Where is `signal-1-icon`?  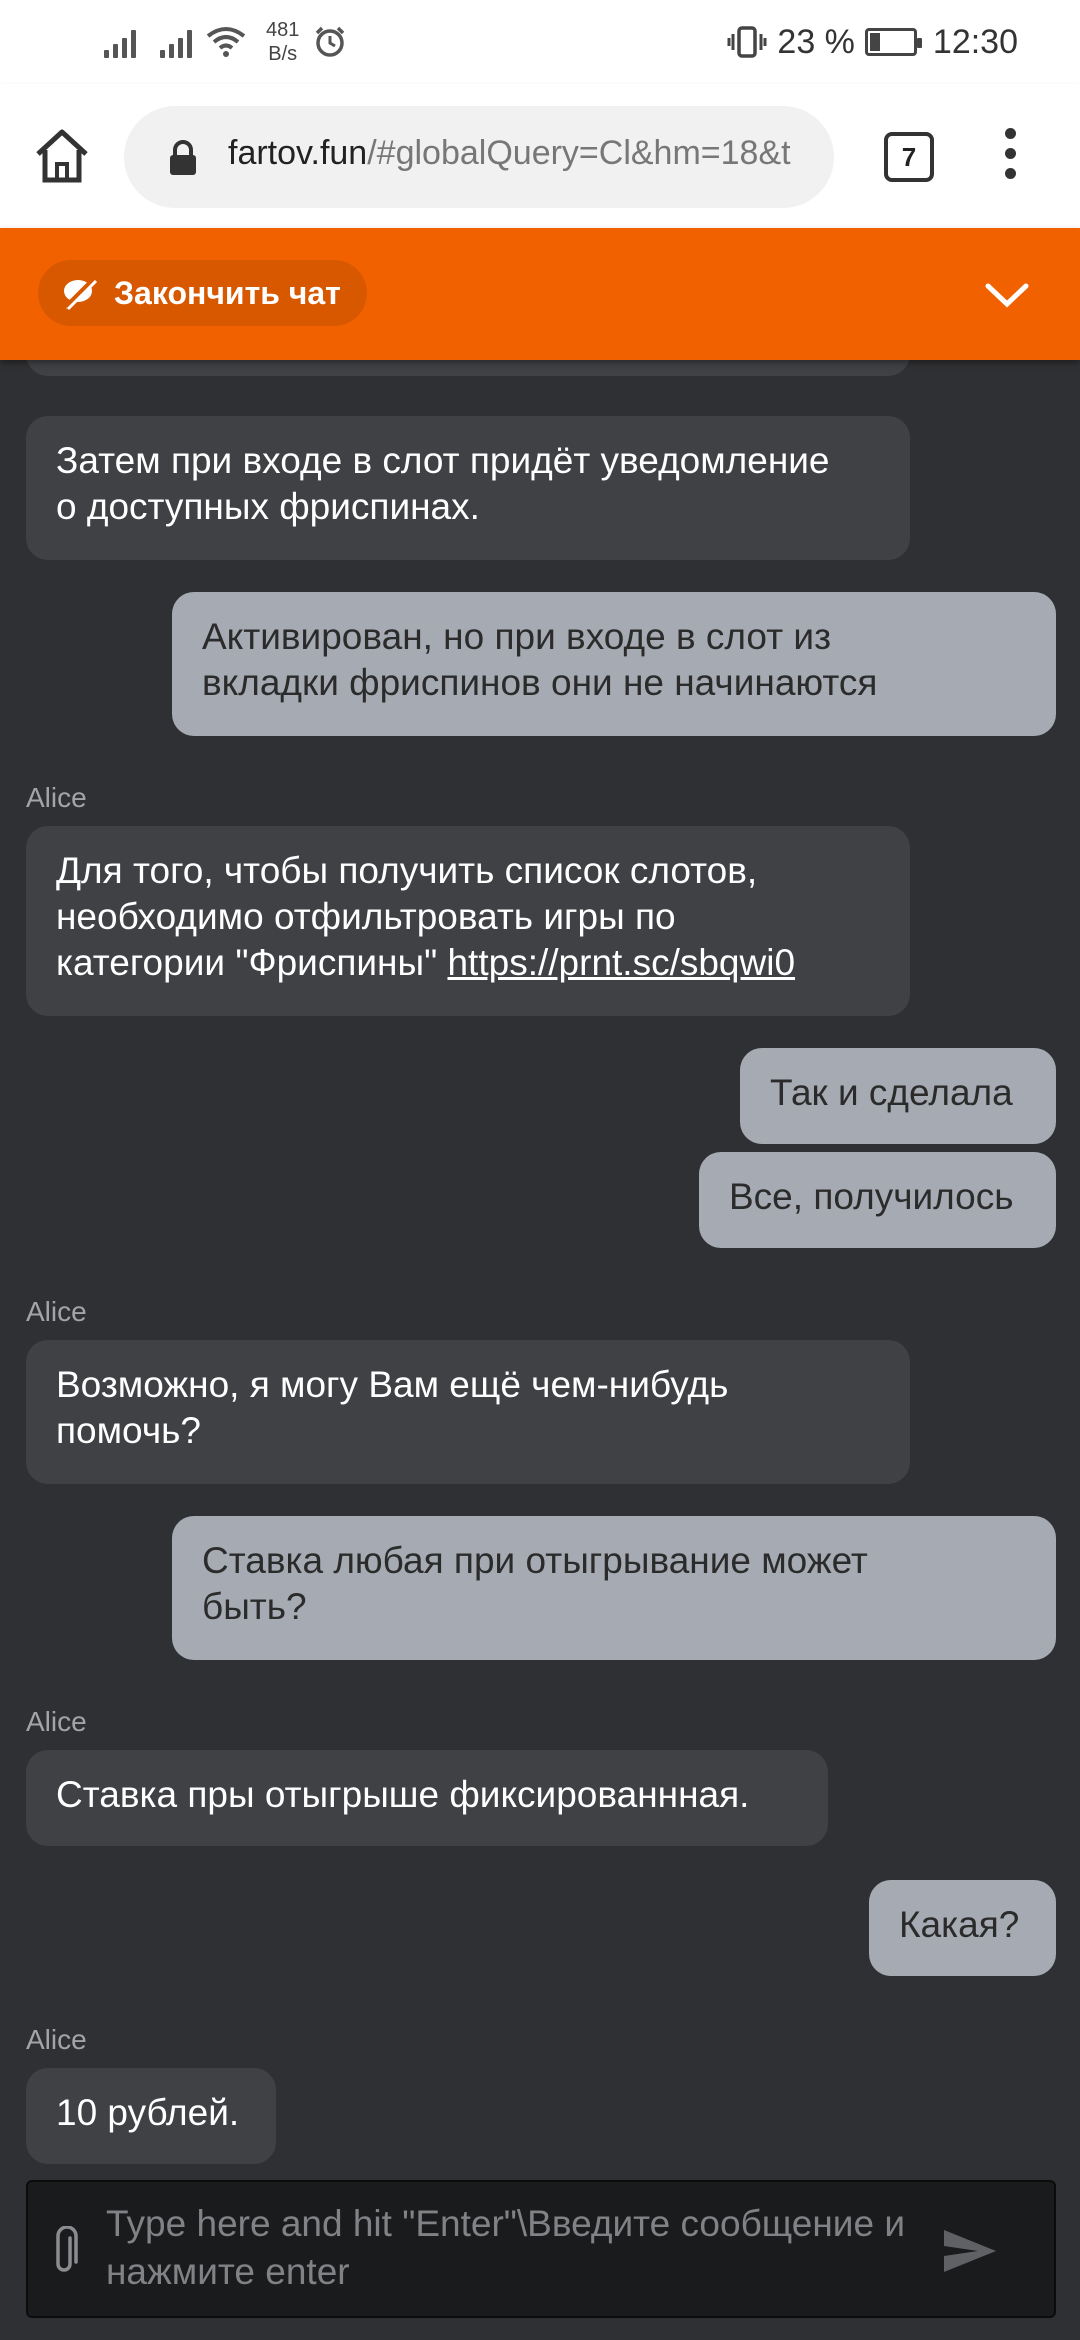 signal-1-icon is located at coordinates (120, 42).